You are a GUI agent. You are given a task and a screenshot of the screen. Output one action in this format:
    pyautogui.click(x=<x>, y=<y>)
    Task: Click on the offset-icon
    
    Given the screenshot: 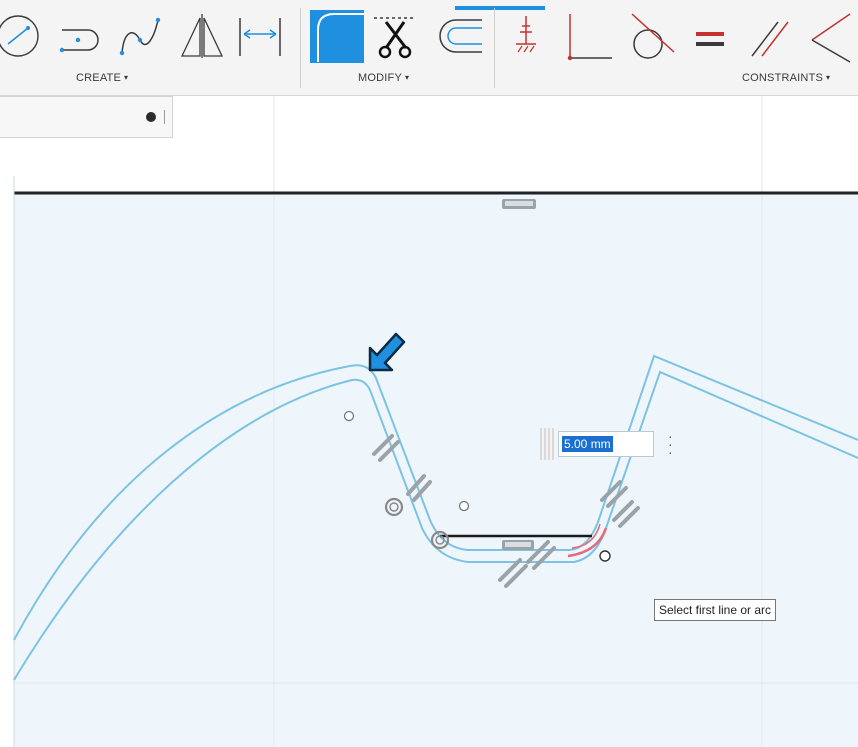 What is the action you would take?
    pyautogui.click(x=461, y=35)
    